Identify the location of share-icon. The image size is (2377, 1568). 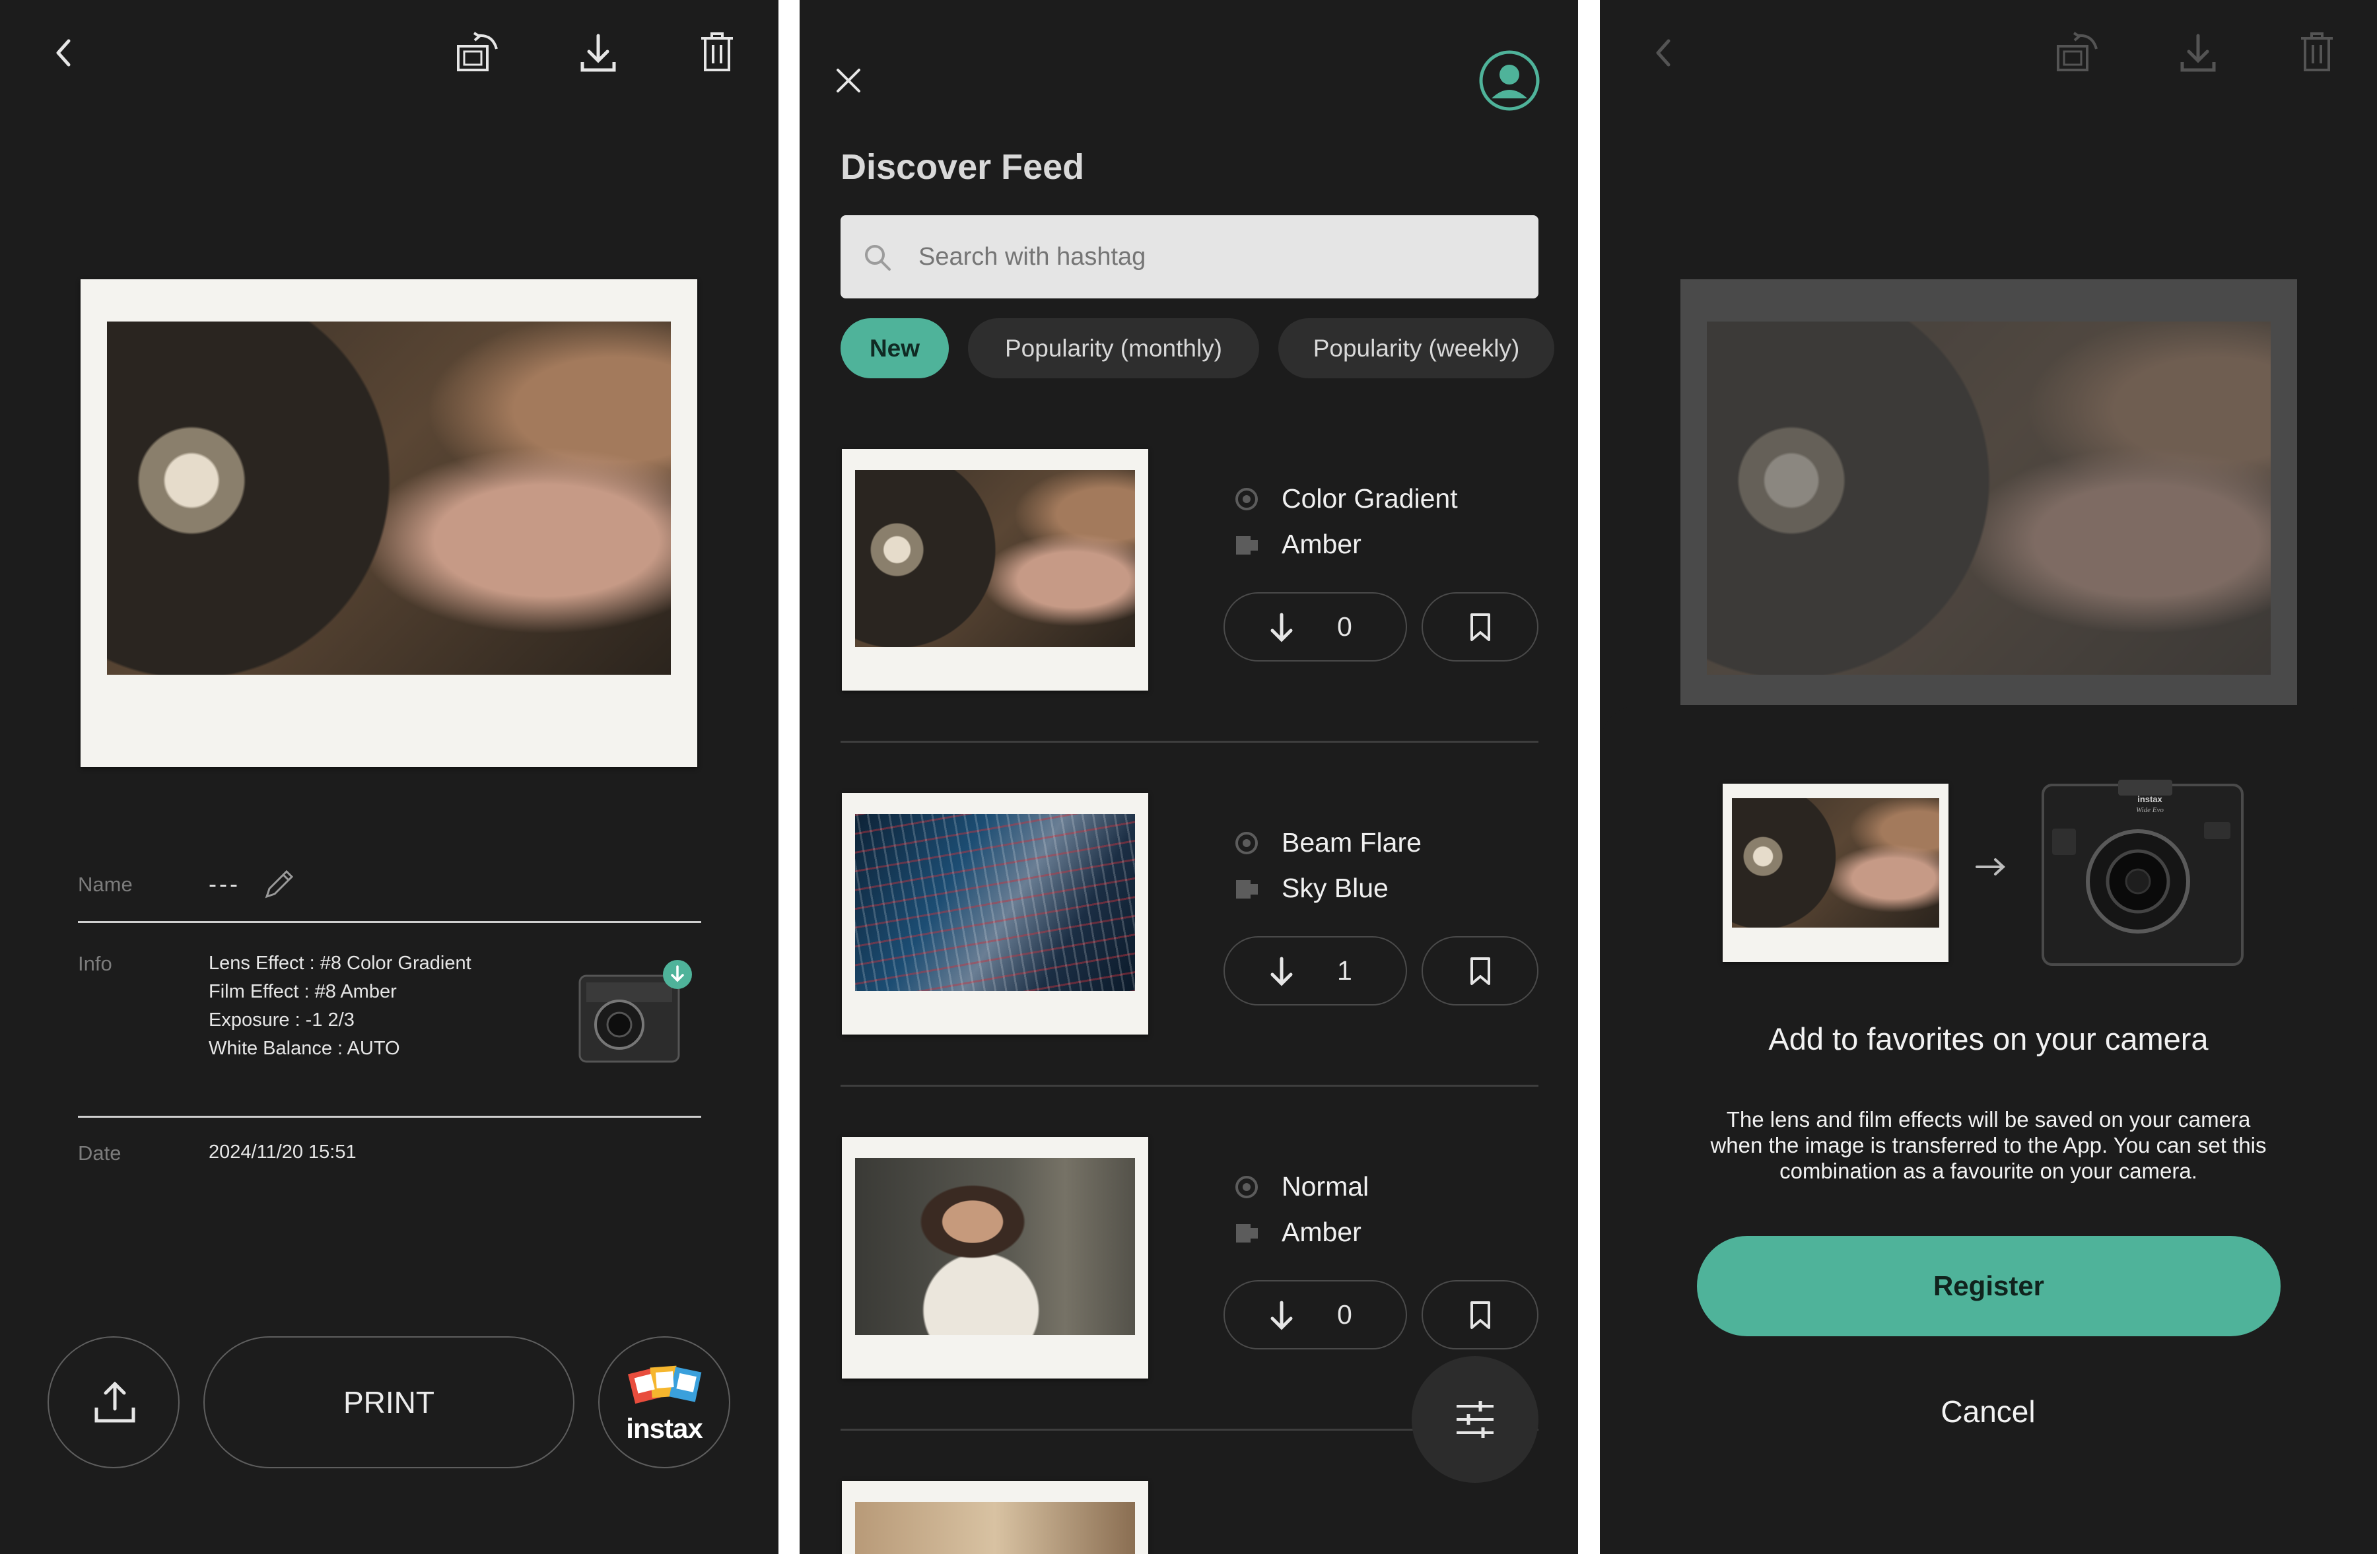
(115, 1402).